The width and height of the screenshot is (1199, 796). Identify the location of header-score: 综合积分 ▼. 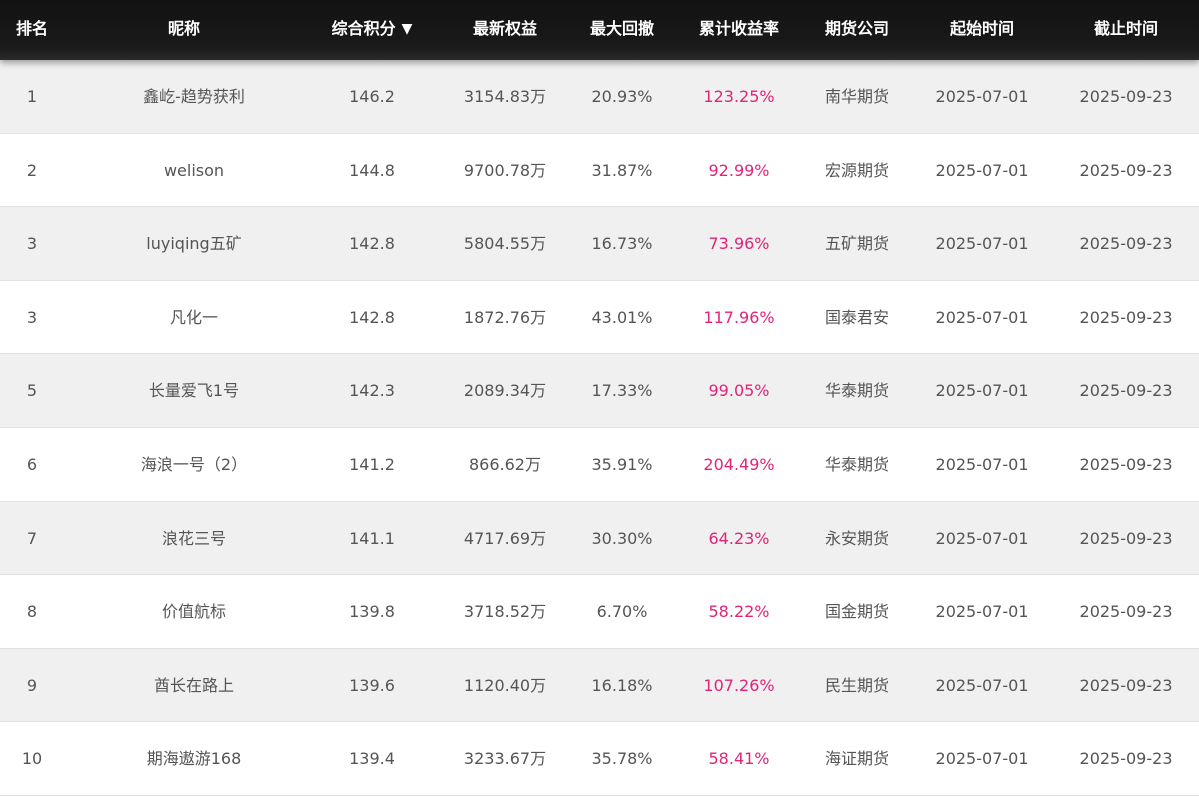
(372, 29).